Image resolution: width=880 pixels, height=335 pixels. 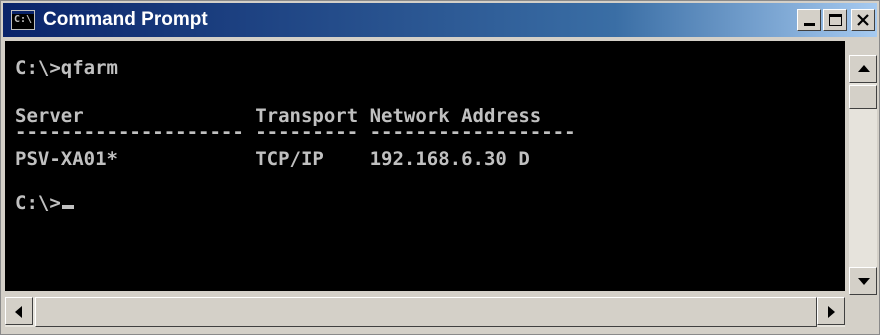 I want to click on console-icon: C:\, so click(x=23, y=20).